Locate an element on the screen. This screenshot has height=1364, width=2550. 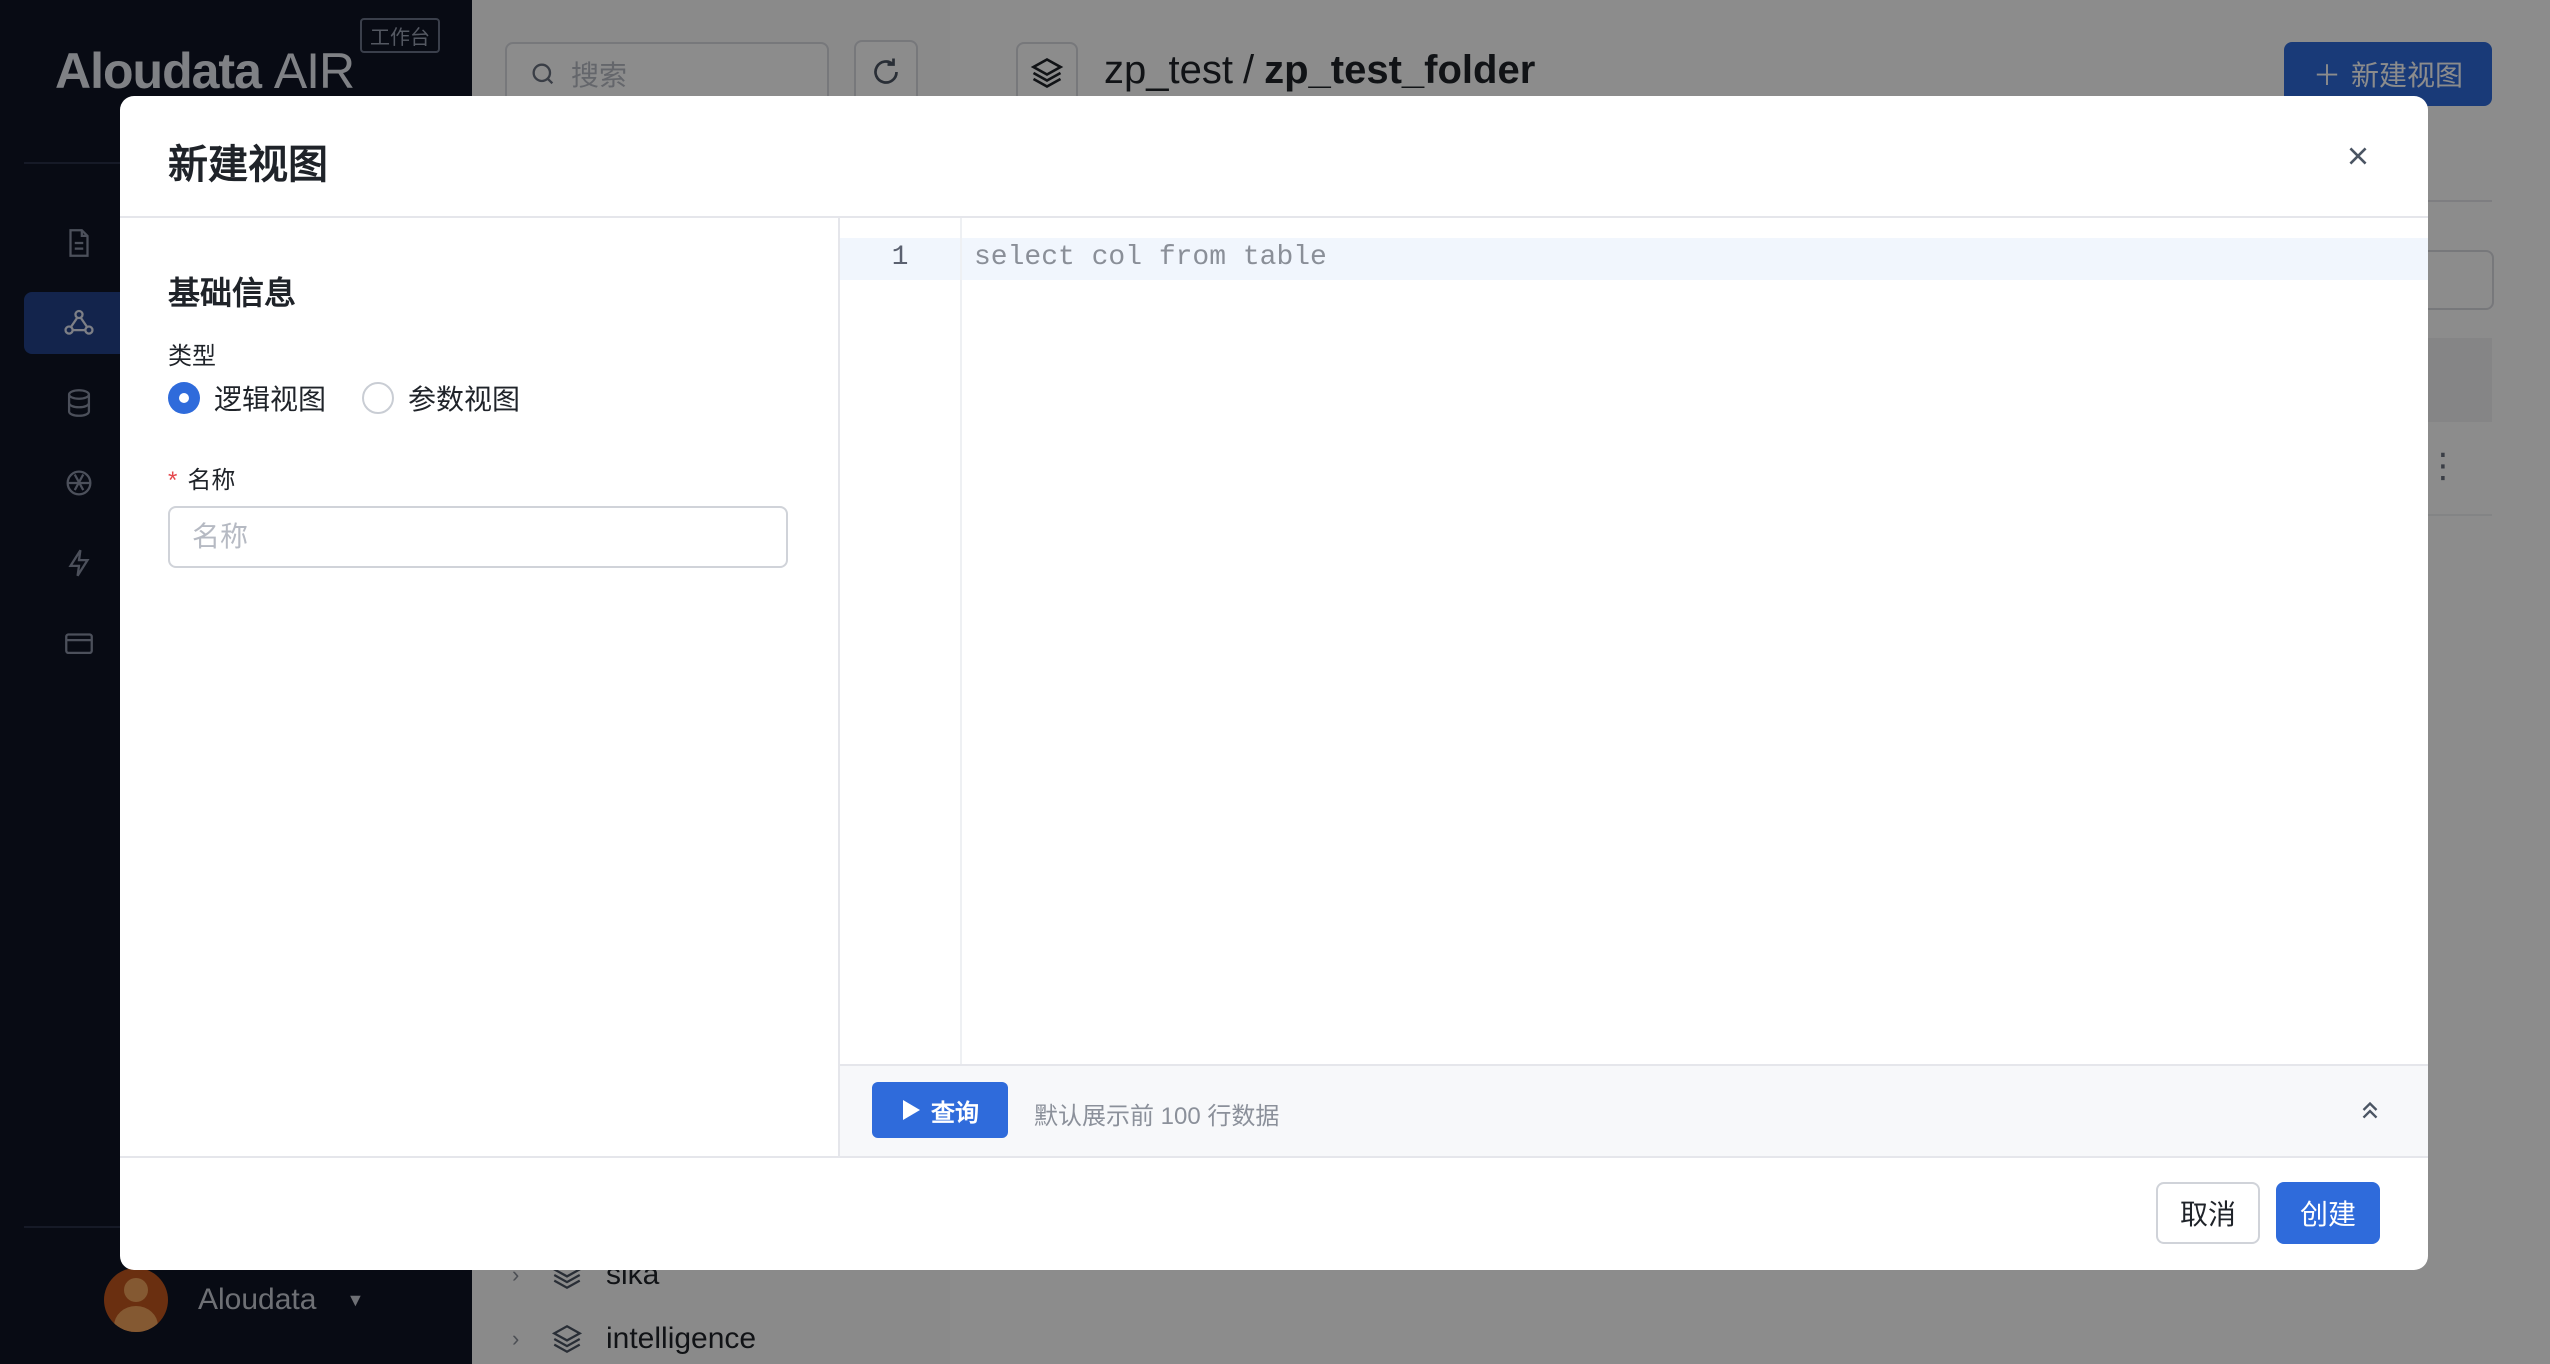
editor-gutter is located at coordinates (901, 641).